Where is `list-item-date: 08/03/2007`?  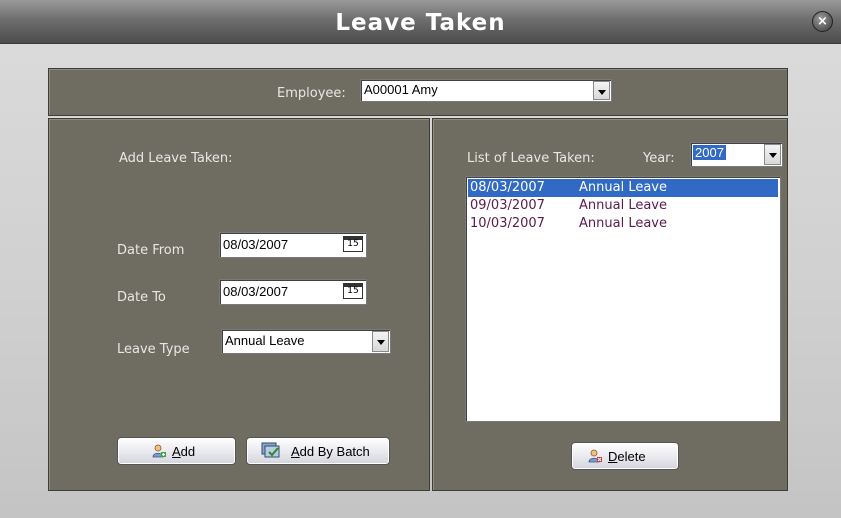
list-item-date: 08/03/2007 is located at coordinates (507, 187).